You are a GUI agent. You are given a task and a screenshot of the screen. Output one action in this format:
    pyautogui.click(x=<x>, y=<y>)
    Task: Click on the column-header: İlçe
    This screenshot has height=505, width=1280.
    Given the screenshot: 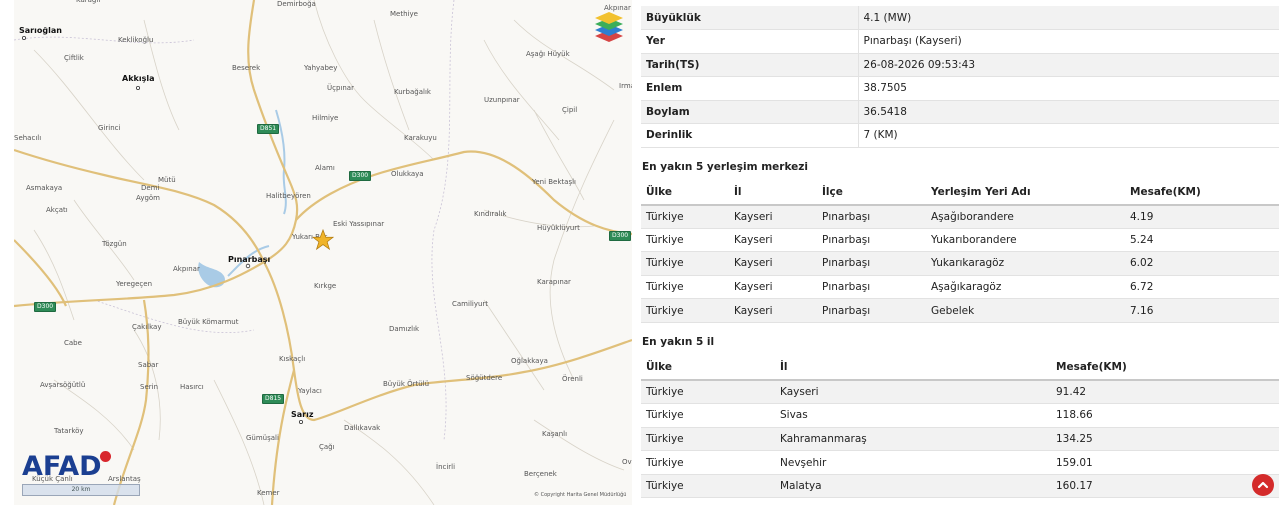 What is the action you would take?
    pyautogui.click(x=871, y=193)
    